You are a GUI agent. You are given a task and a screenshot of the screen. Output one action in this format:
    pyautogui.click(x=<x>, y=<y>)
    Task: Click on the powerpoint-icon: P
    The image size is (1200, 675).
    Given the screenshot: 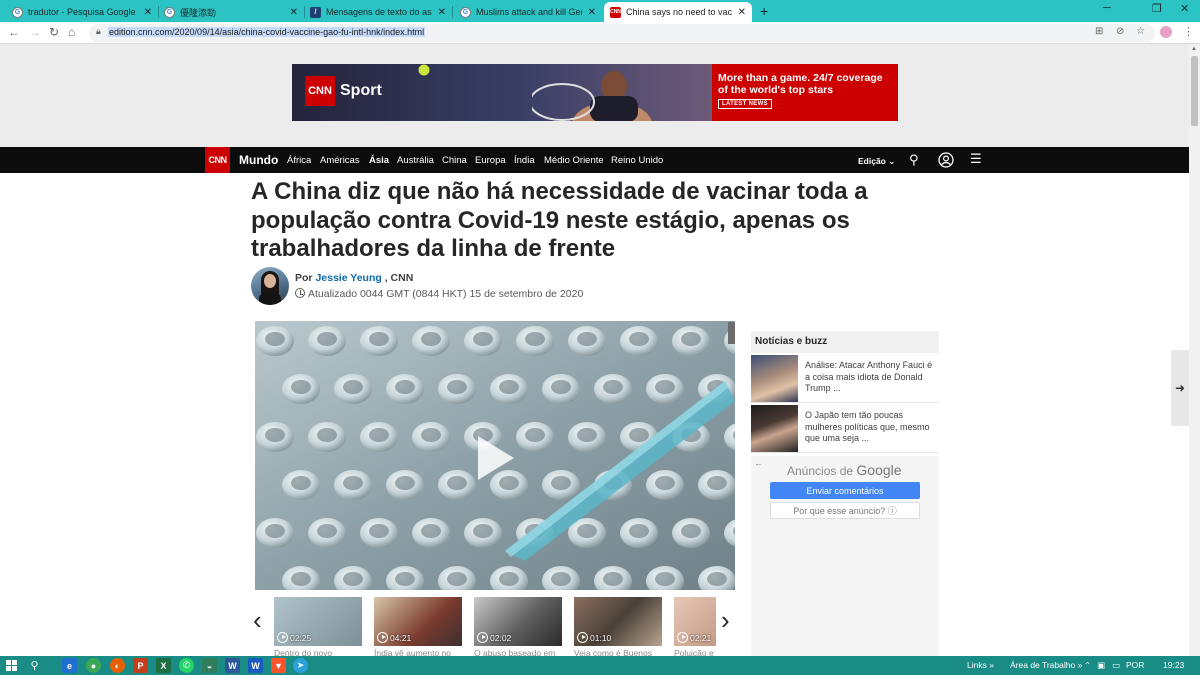 What is the action you would take?
    pyautogui.click(x=140, y=665)
    